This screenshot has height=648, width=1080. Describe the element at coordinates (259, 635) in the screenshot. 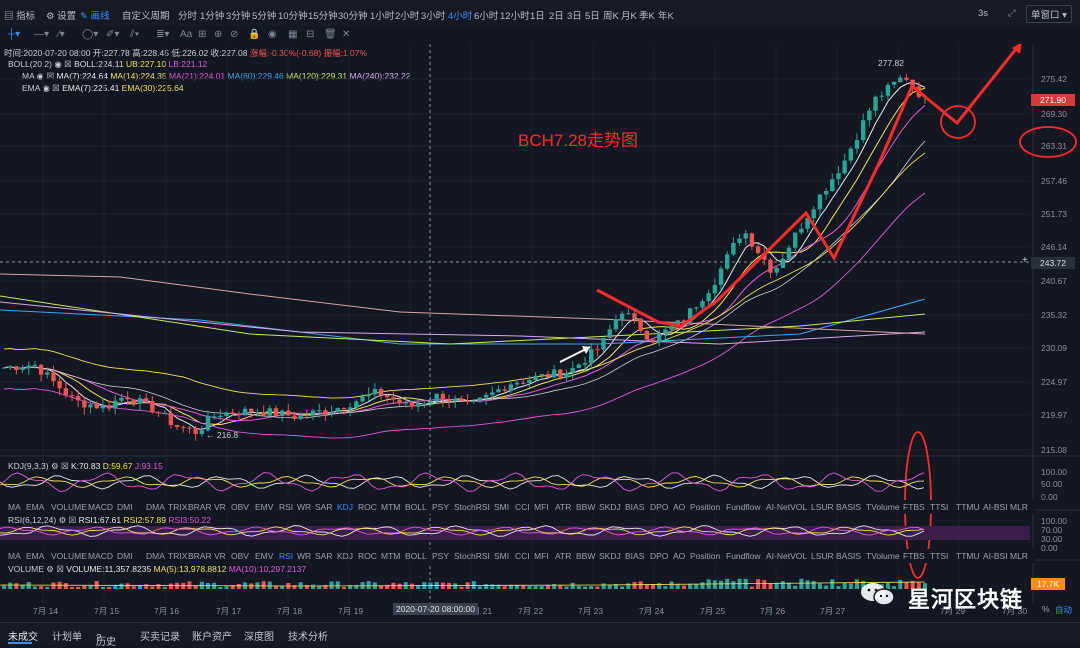

I see `tab-depth: 深度图` at that location.